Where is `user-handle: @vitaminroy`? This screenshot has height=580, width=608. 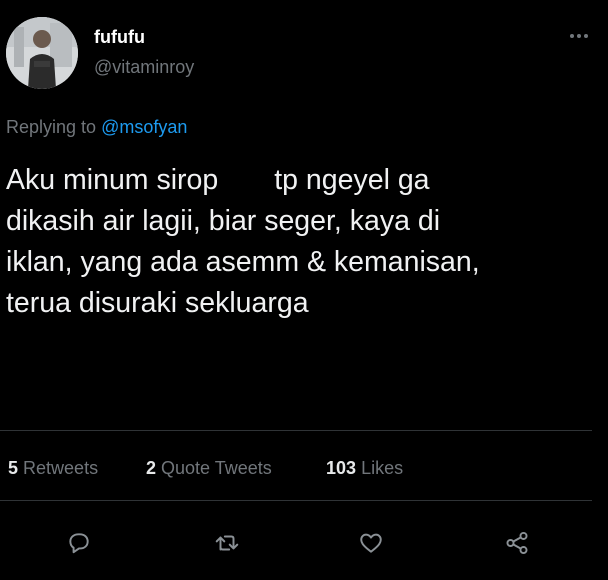
user-handle: @vitaminroy is located at coordinates (144, 67).